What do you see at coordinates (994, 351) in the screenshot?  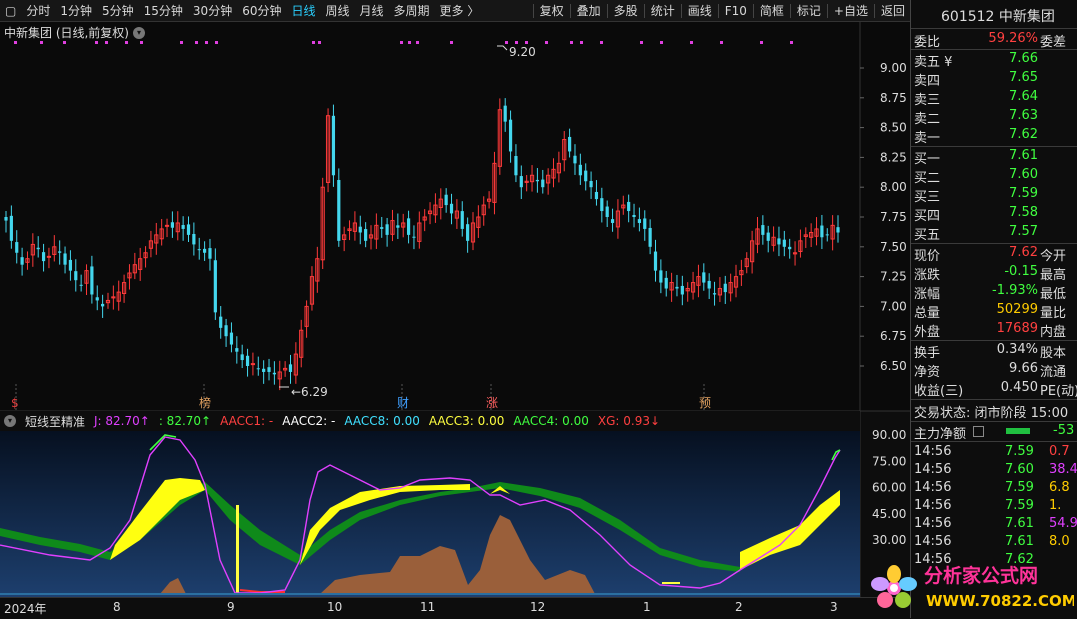 I see `stat2-0-row: 换手 0.34% 股本` at bounding box center [994, 351].